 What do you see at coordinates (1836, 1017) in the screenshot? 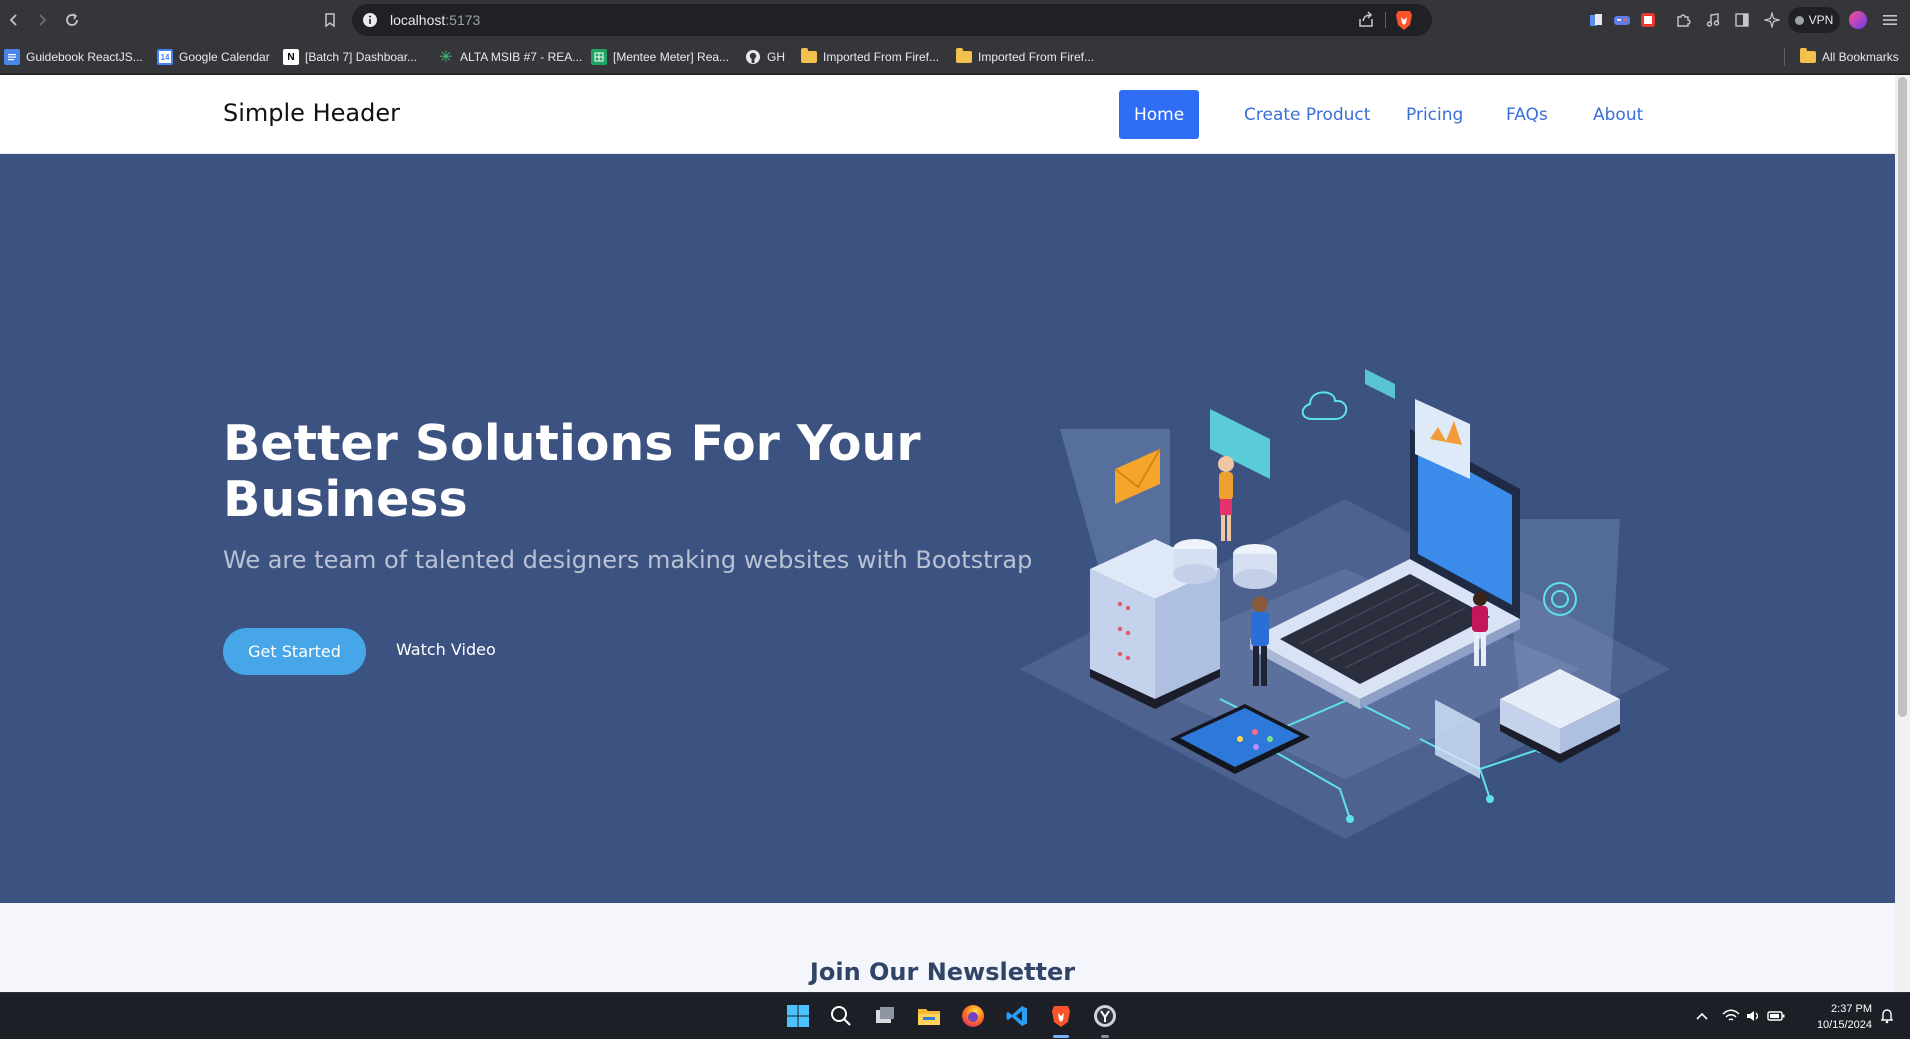
I see `system-clock: 2:37 PM 10/15/2024` at bounding box center [1836, 1017].